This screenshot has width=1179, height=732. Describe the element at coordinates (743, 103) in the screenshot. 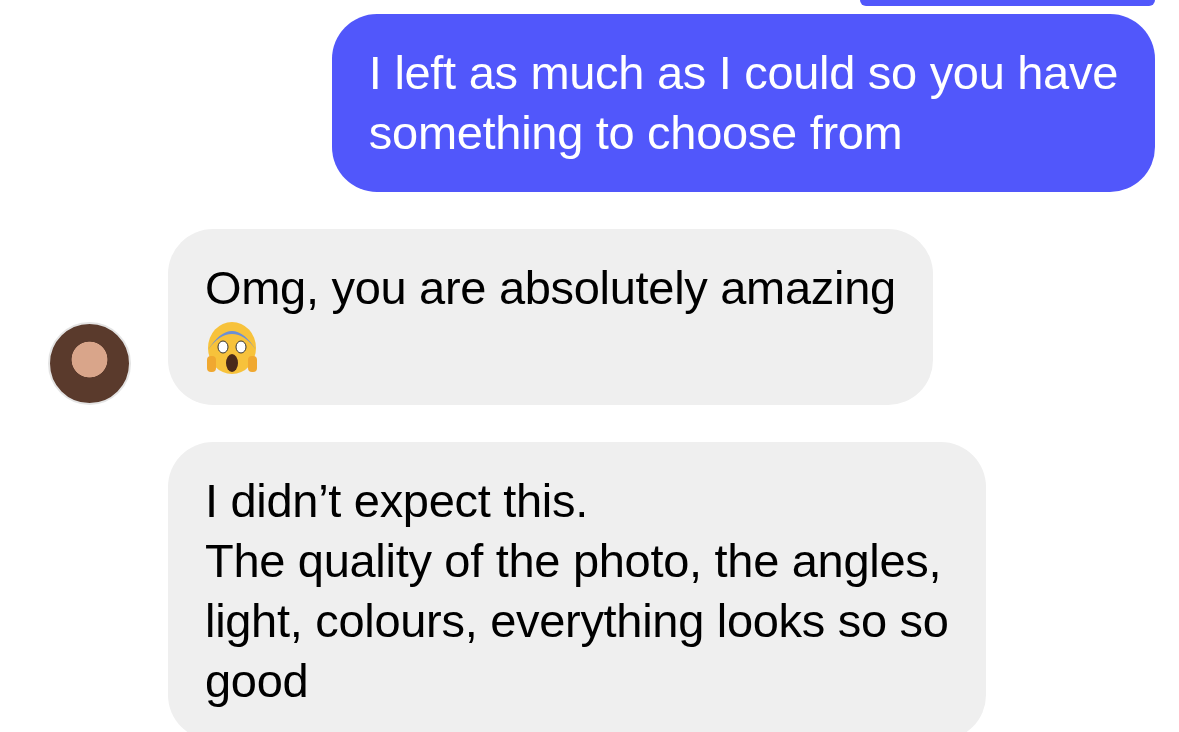

I see `message-text: I left as much as I could so you have something to choose from` at that location.